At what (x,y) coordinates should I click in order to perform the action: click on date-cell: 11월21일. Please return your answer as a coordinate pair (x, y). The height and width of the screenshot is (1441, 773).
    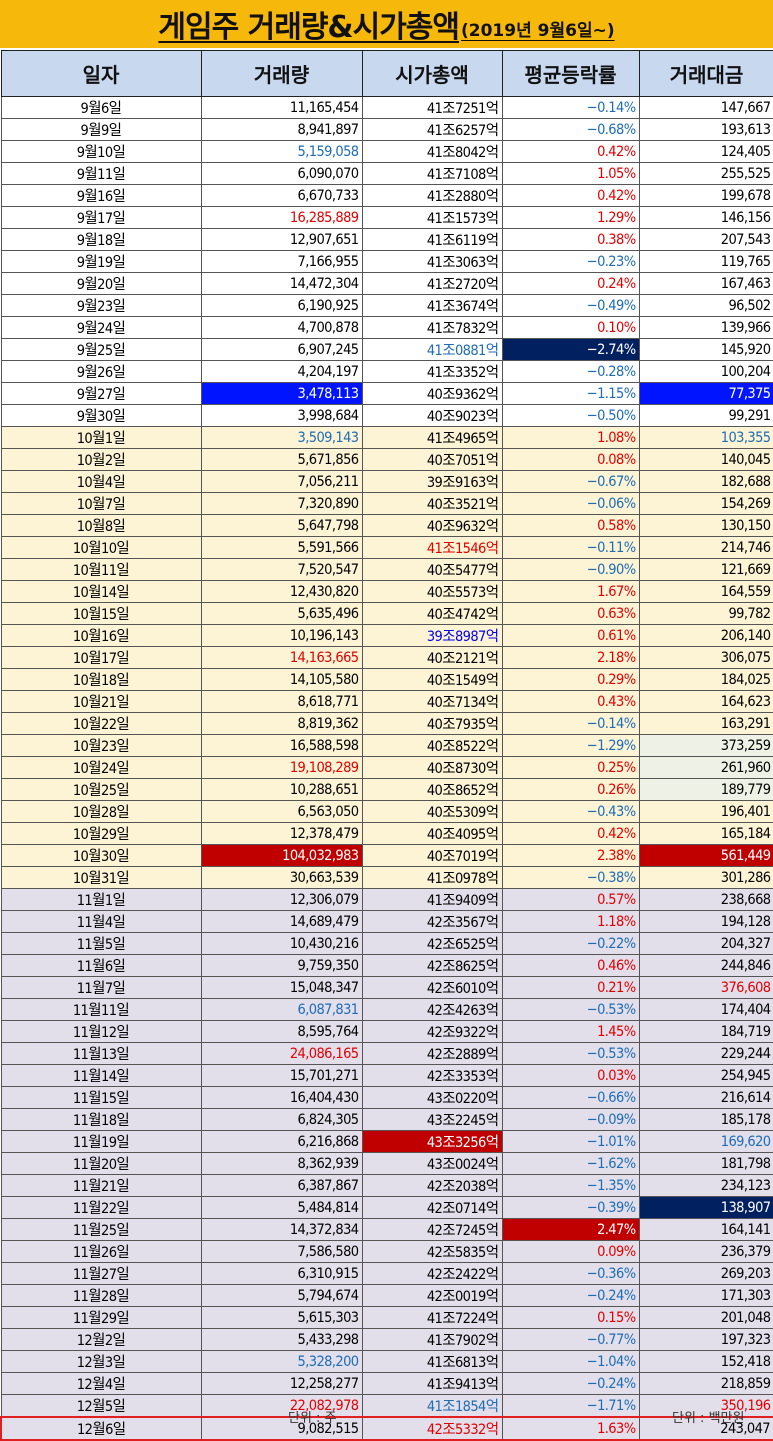
    Looking at the image, I should click on (101, 1185).